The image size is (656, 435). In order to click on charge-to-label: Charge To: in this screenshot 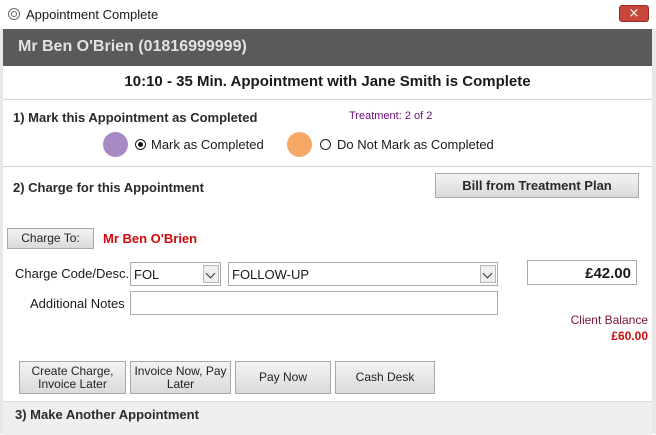, I will do `click(50, 238)`.